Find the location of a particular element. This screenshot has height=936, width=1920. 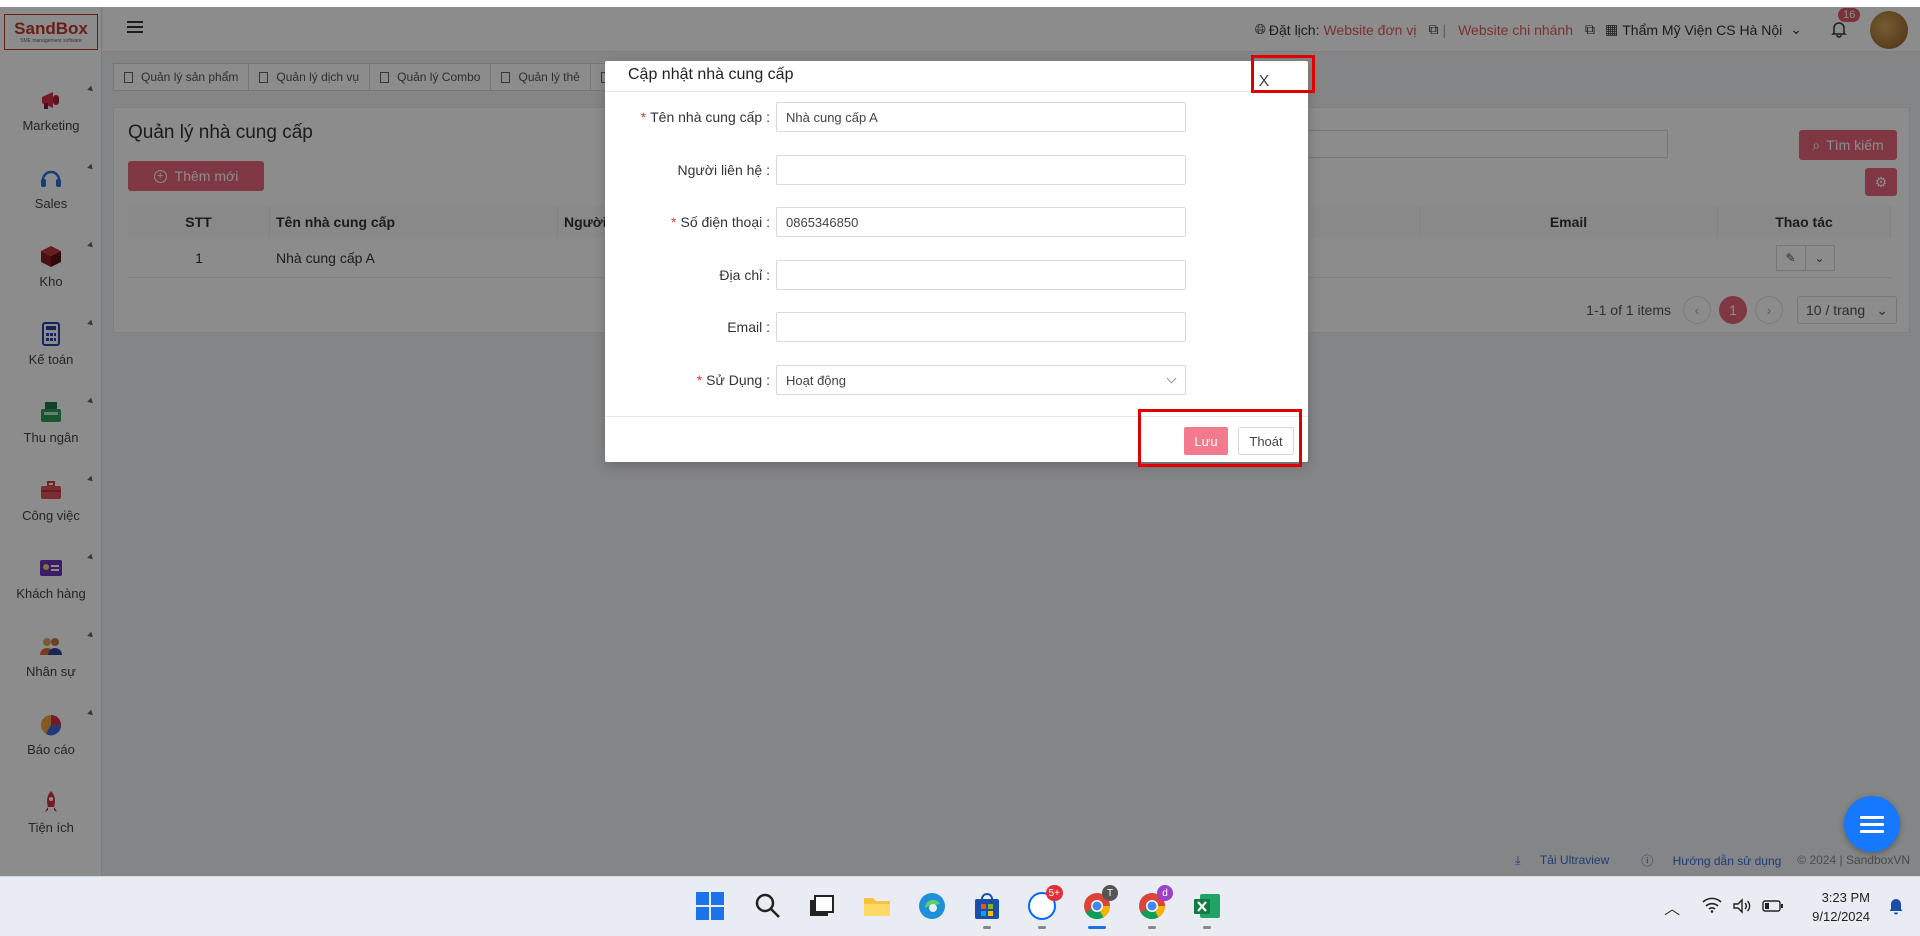

field-row-email: Email : is located at coordinates (956, 327).